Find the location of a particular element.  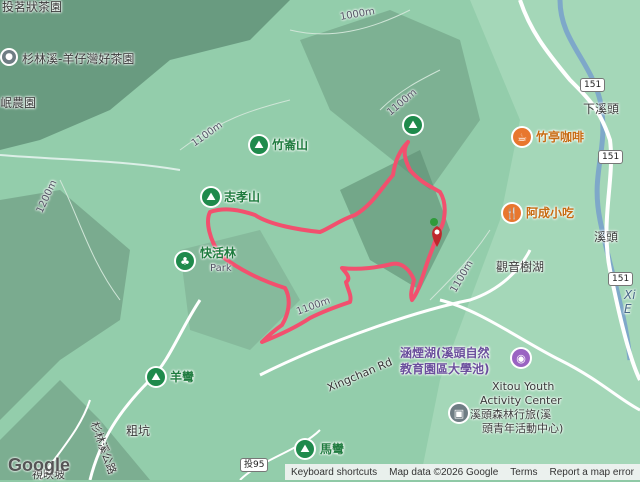

edge-label-2: E is located at coordinates (628, 309).